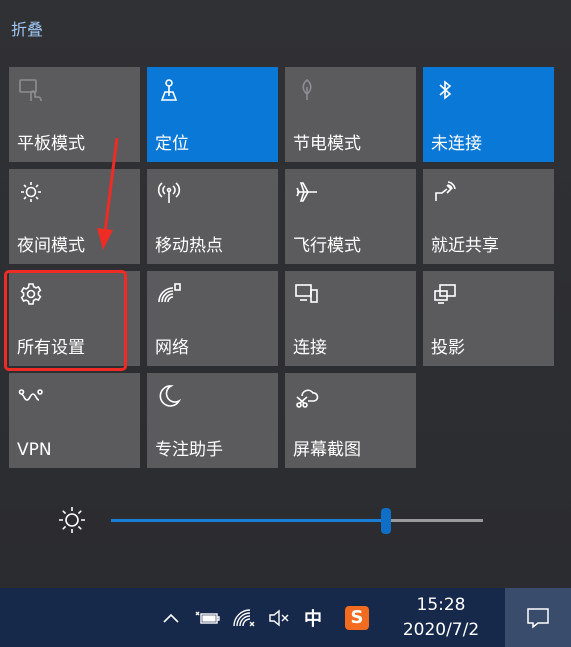 This screenshot has height=647, width=571. Describe the element at coordinates (249, 520) in the screenshot. I see `slider-fill` at that location.